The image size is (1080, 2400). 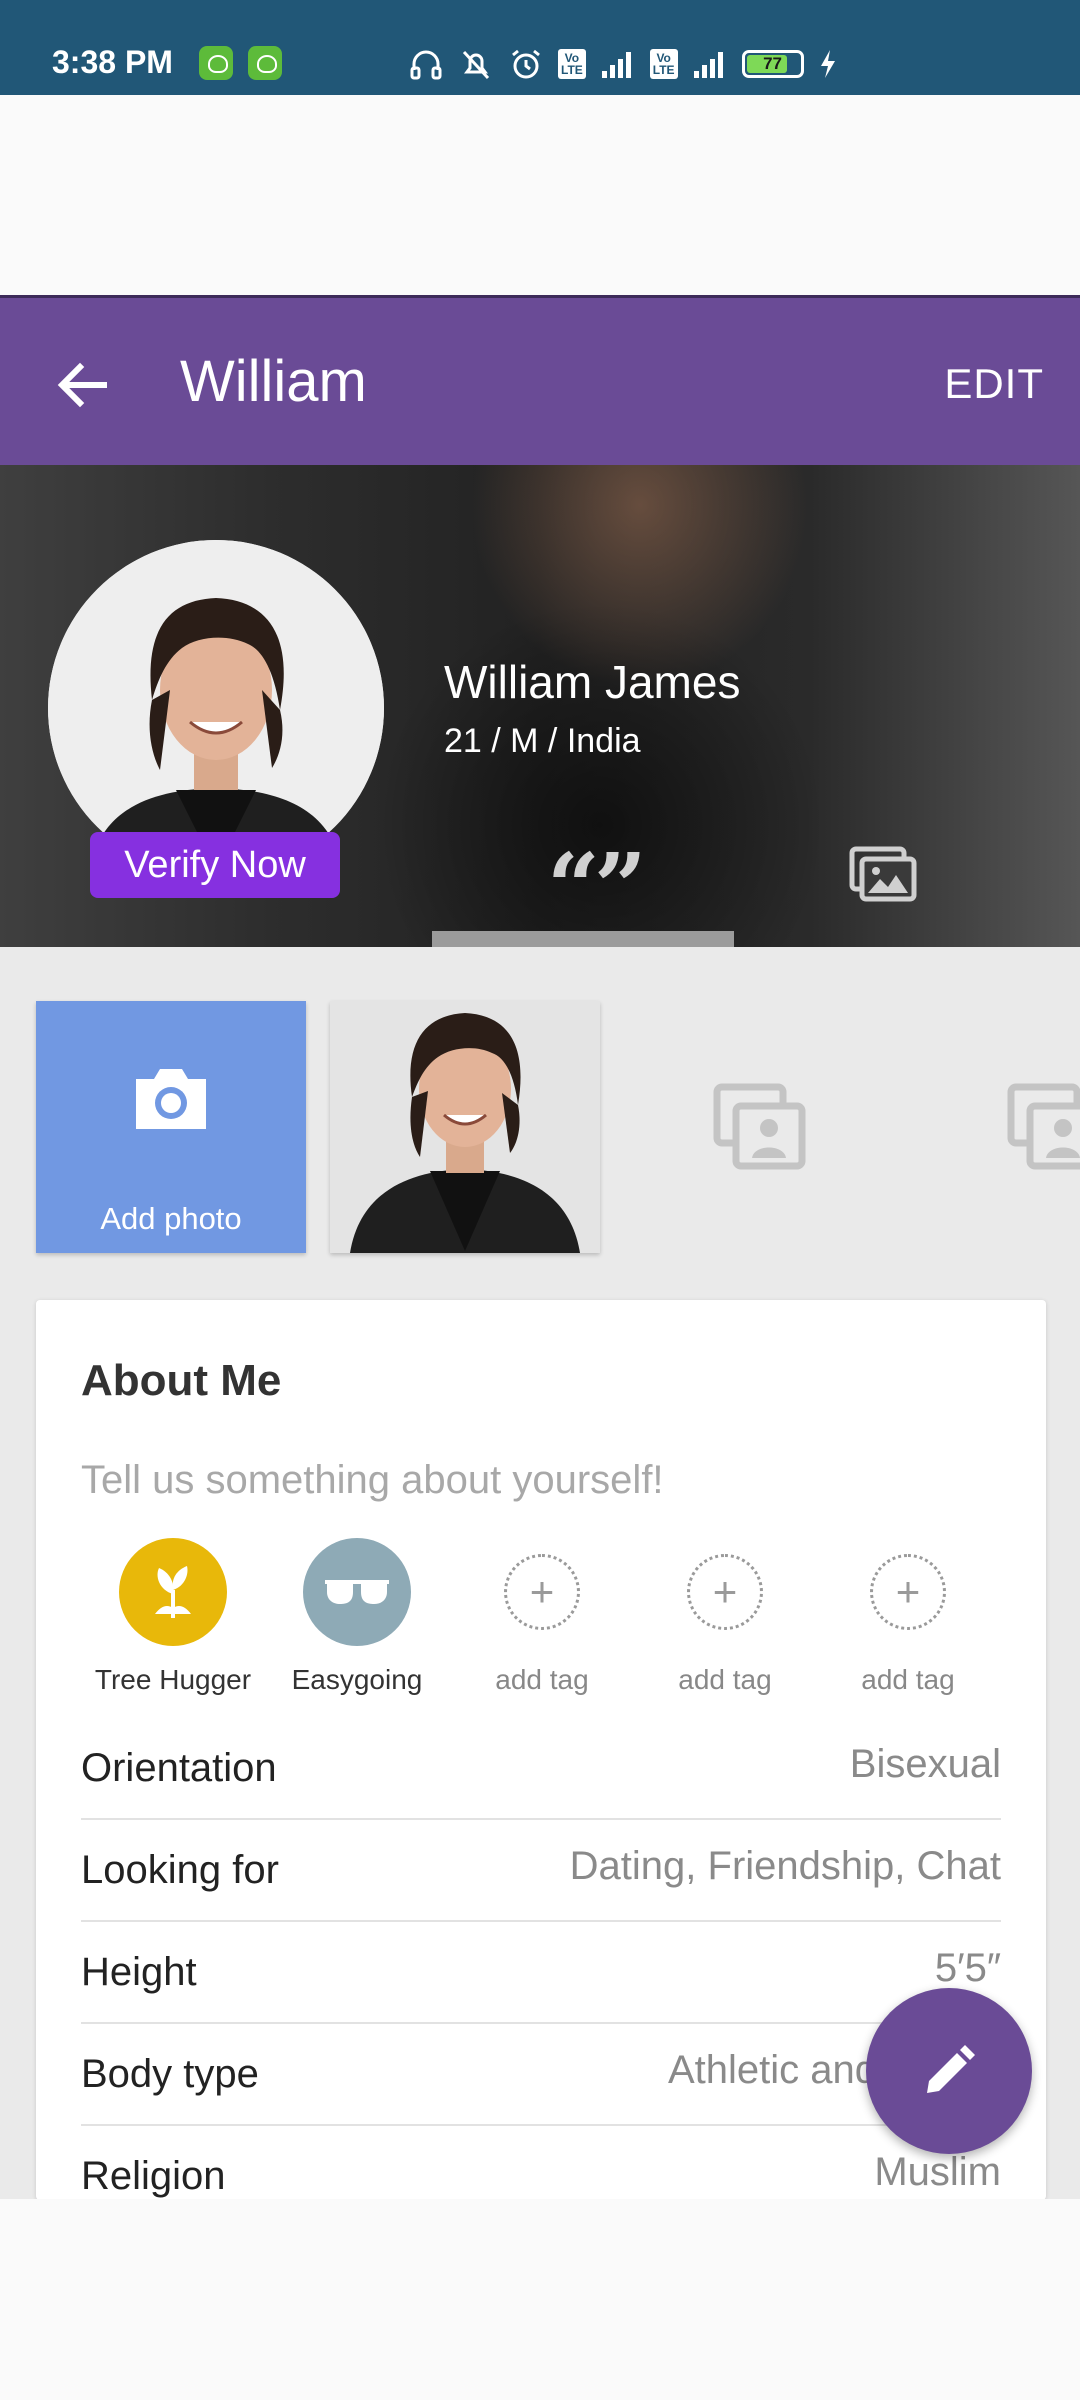 What do you see at coordinates (540, 380) in the screenshot?
I see `app-toolbar: William EDIT` at bounding box center [540, 380].